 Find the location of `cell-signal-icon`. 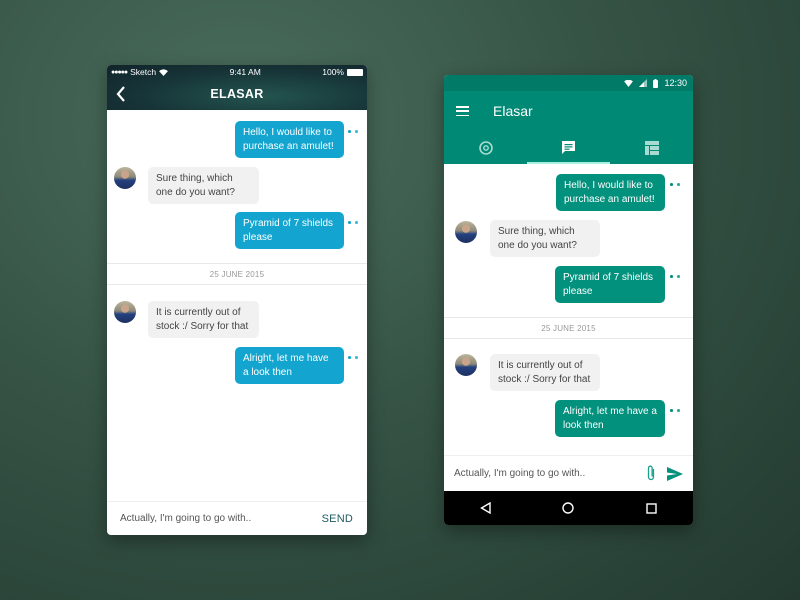

cell-signal-icon is located at coordinates (643, 83).